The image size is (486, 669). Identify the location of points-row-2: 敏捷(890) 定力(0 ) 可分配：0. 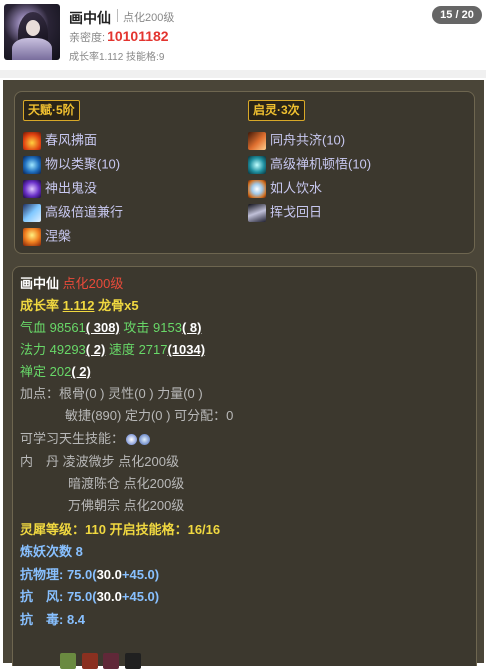
(149, 415).